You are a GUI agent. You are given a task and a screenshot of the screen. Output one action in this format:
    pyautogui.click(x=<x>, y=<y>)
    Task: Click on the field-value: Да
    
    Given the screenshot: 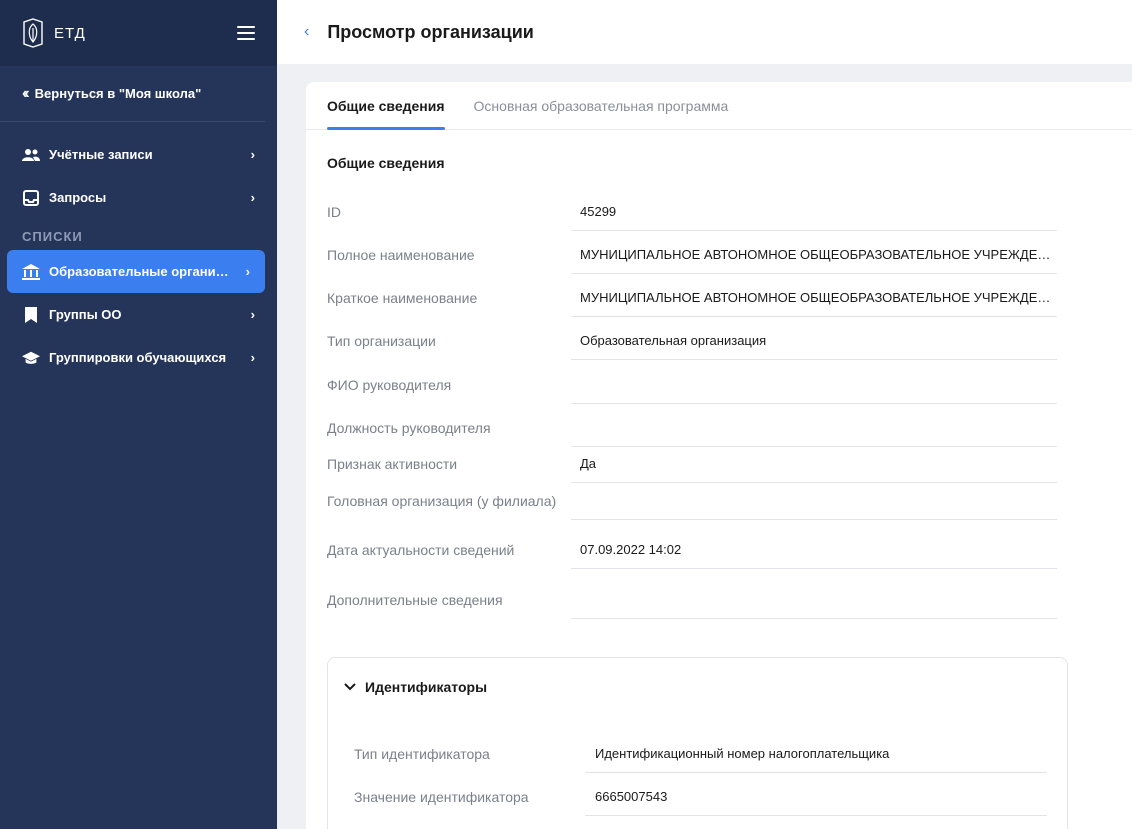 What is the action you would take?
    pyautogui.click(x=588, y=463)
    